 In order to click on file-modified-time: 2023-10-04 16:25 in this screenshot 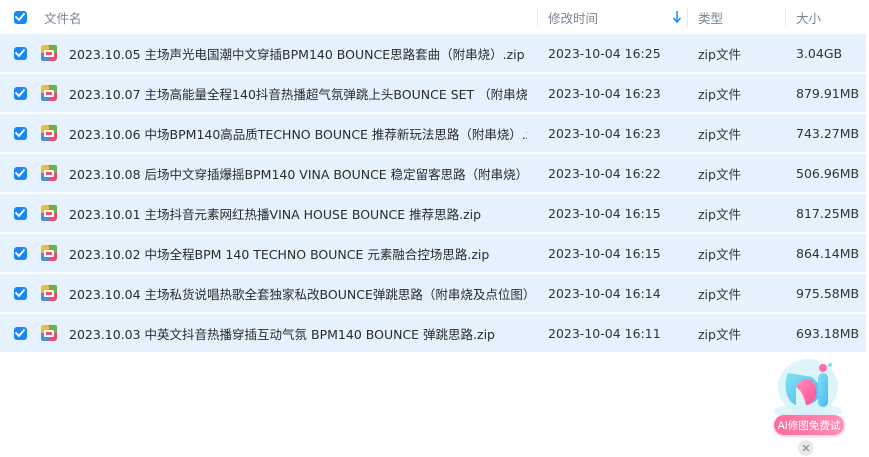, I will do `click(604, 53)`.